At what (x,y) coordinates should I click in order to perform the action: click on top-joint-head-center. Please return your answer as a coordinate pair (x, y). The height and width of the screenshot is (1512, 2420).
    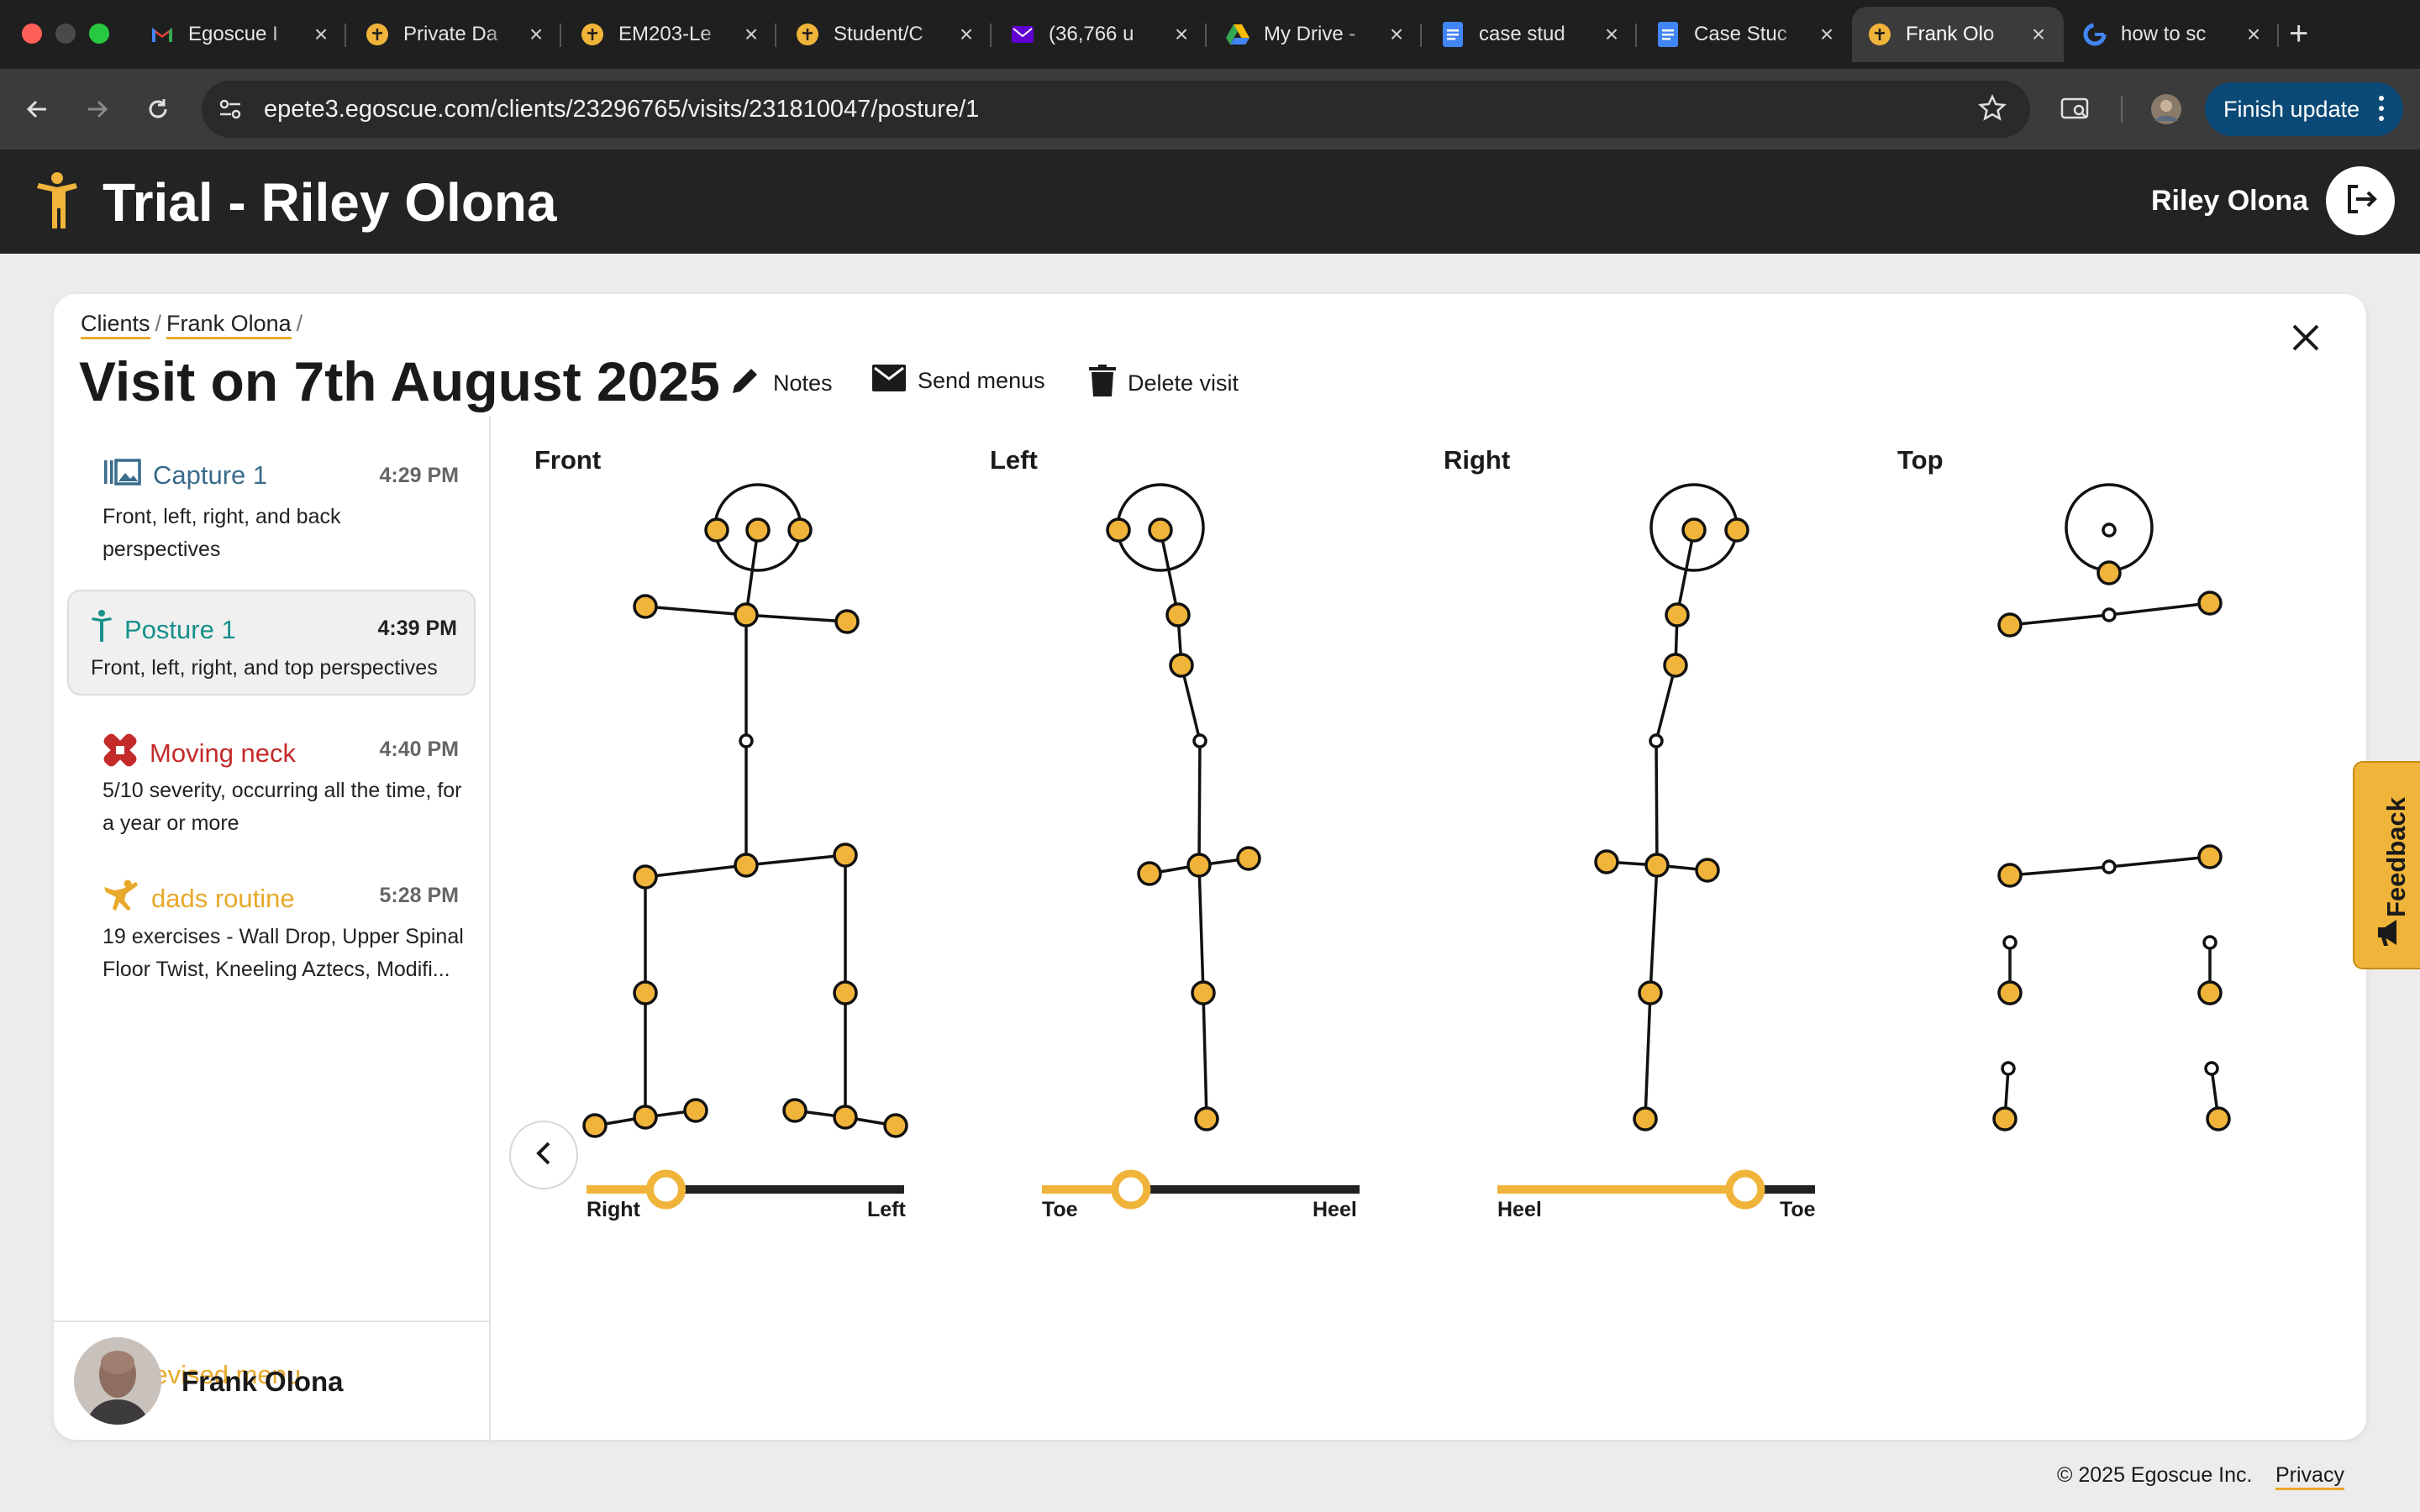
    Looking at the image, I should click on (2109, 530).